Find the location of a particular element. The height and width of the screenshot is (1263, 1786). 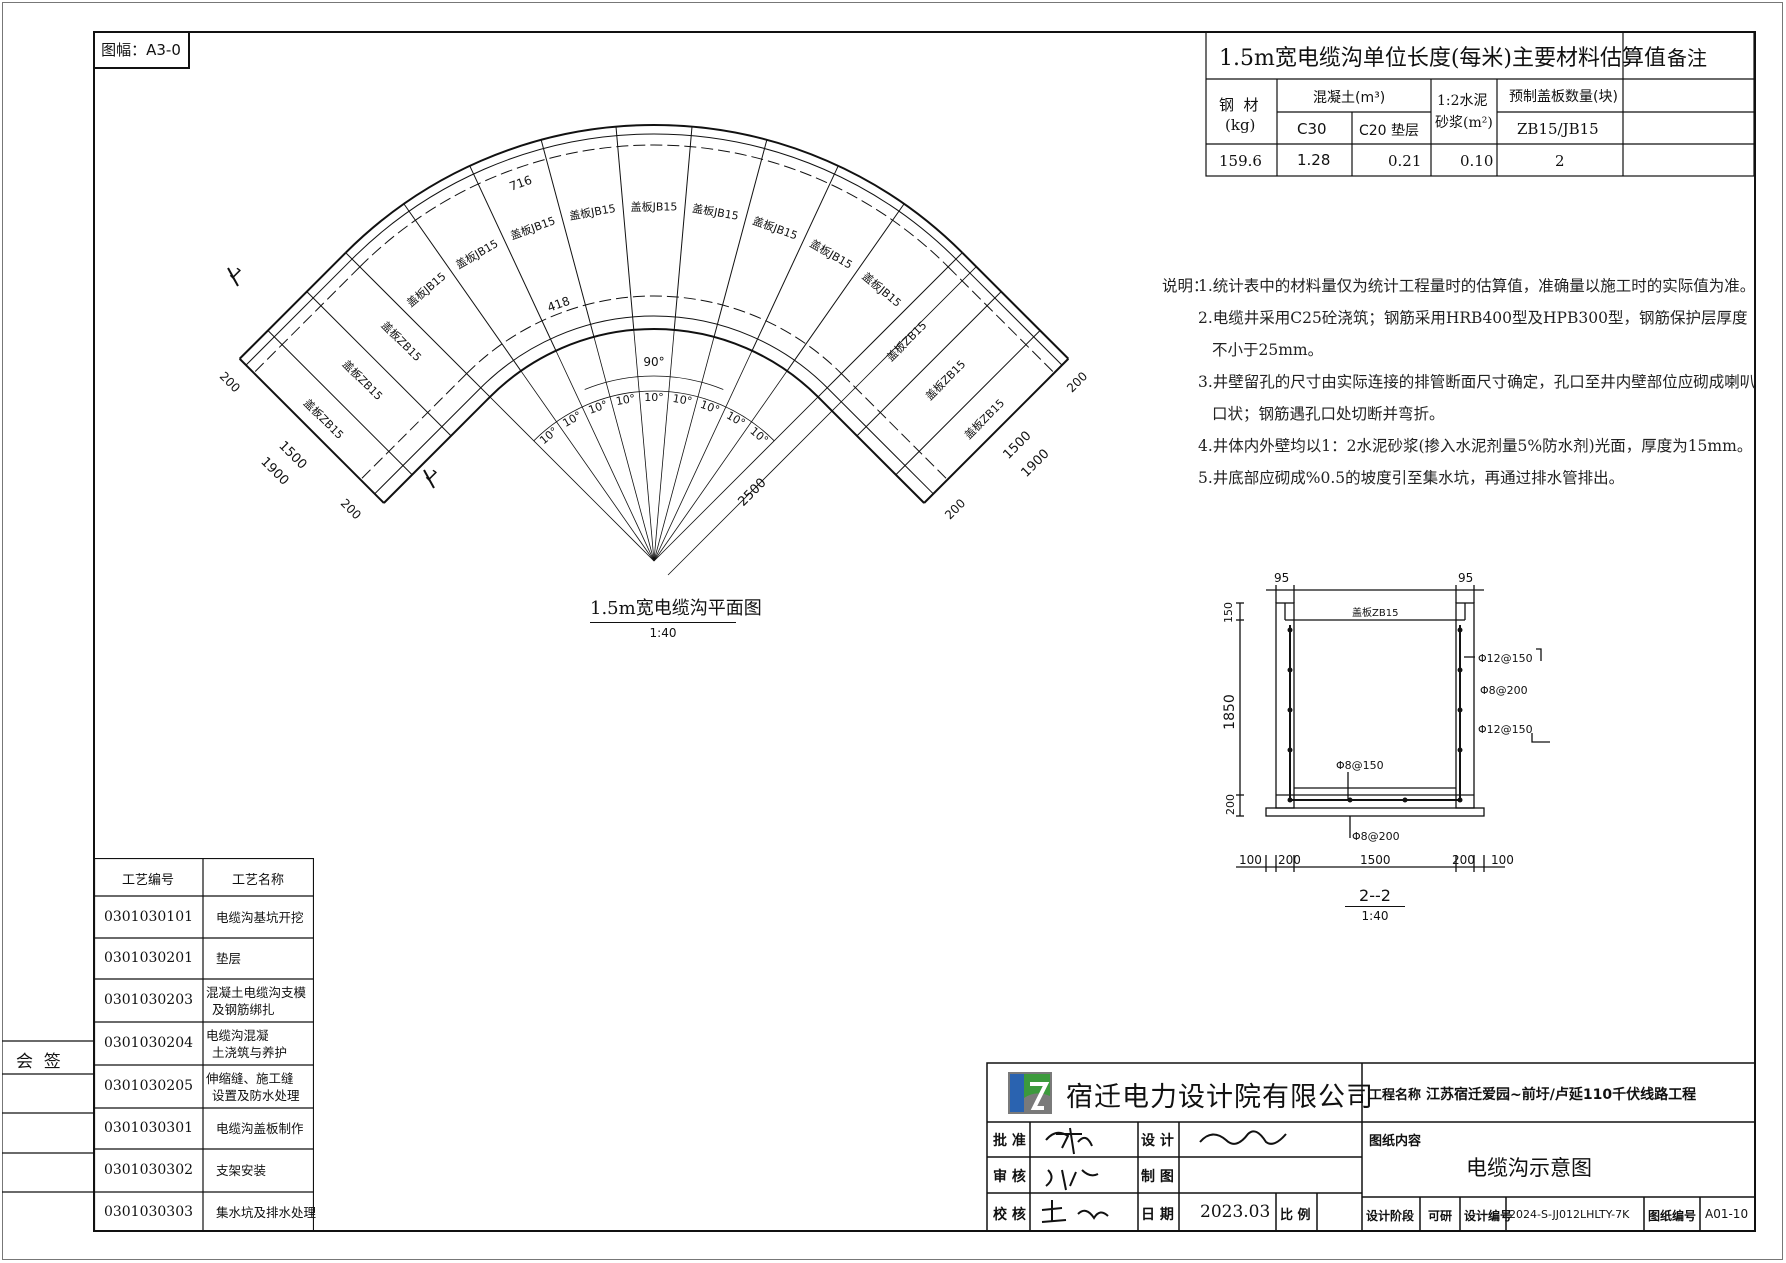

section-cover-label: 盖板ZB15 is located at coordinates (1375, 613).